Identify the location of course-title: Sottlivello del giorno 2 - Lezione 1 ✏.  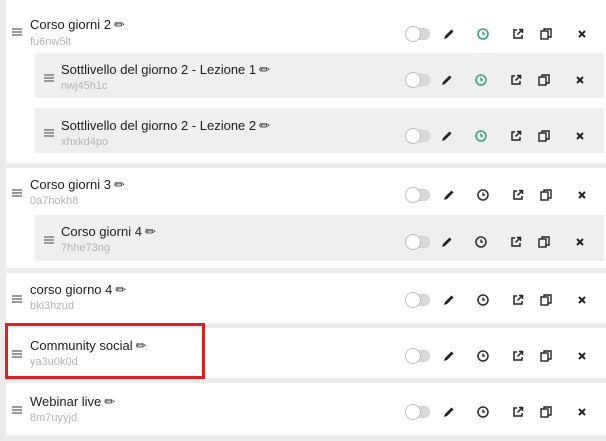
(165, 70).